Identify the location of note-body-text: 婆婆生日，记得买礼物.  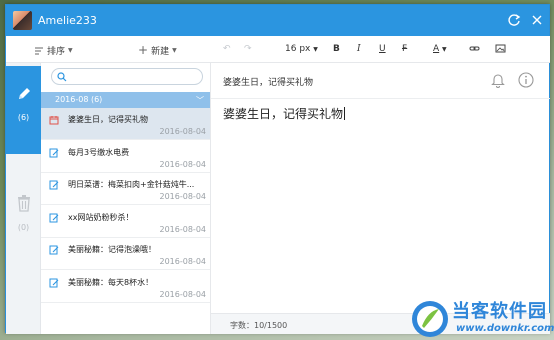
(283, 114).